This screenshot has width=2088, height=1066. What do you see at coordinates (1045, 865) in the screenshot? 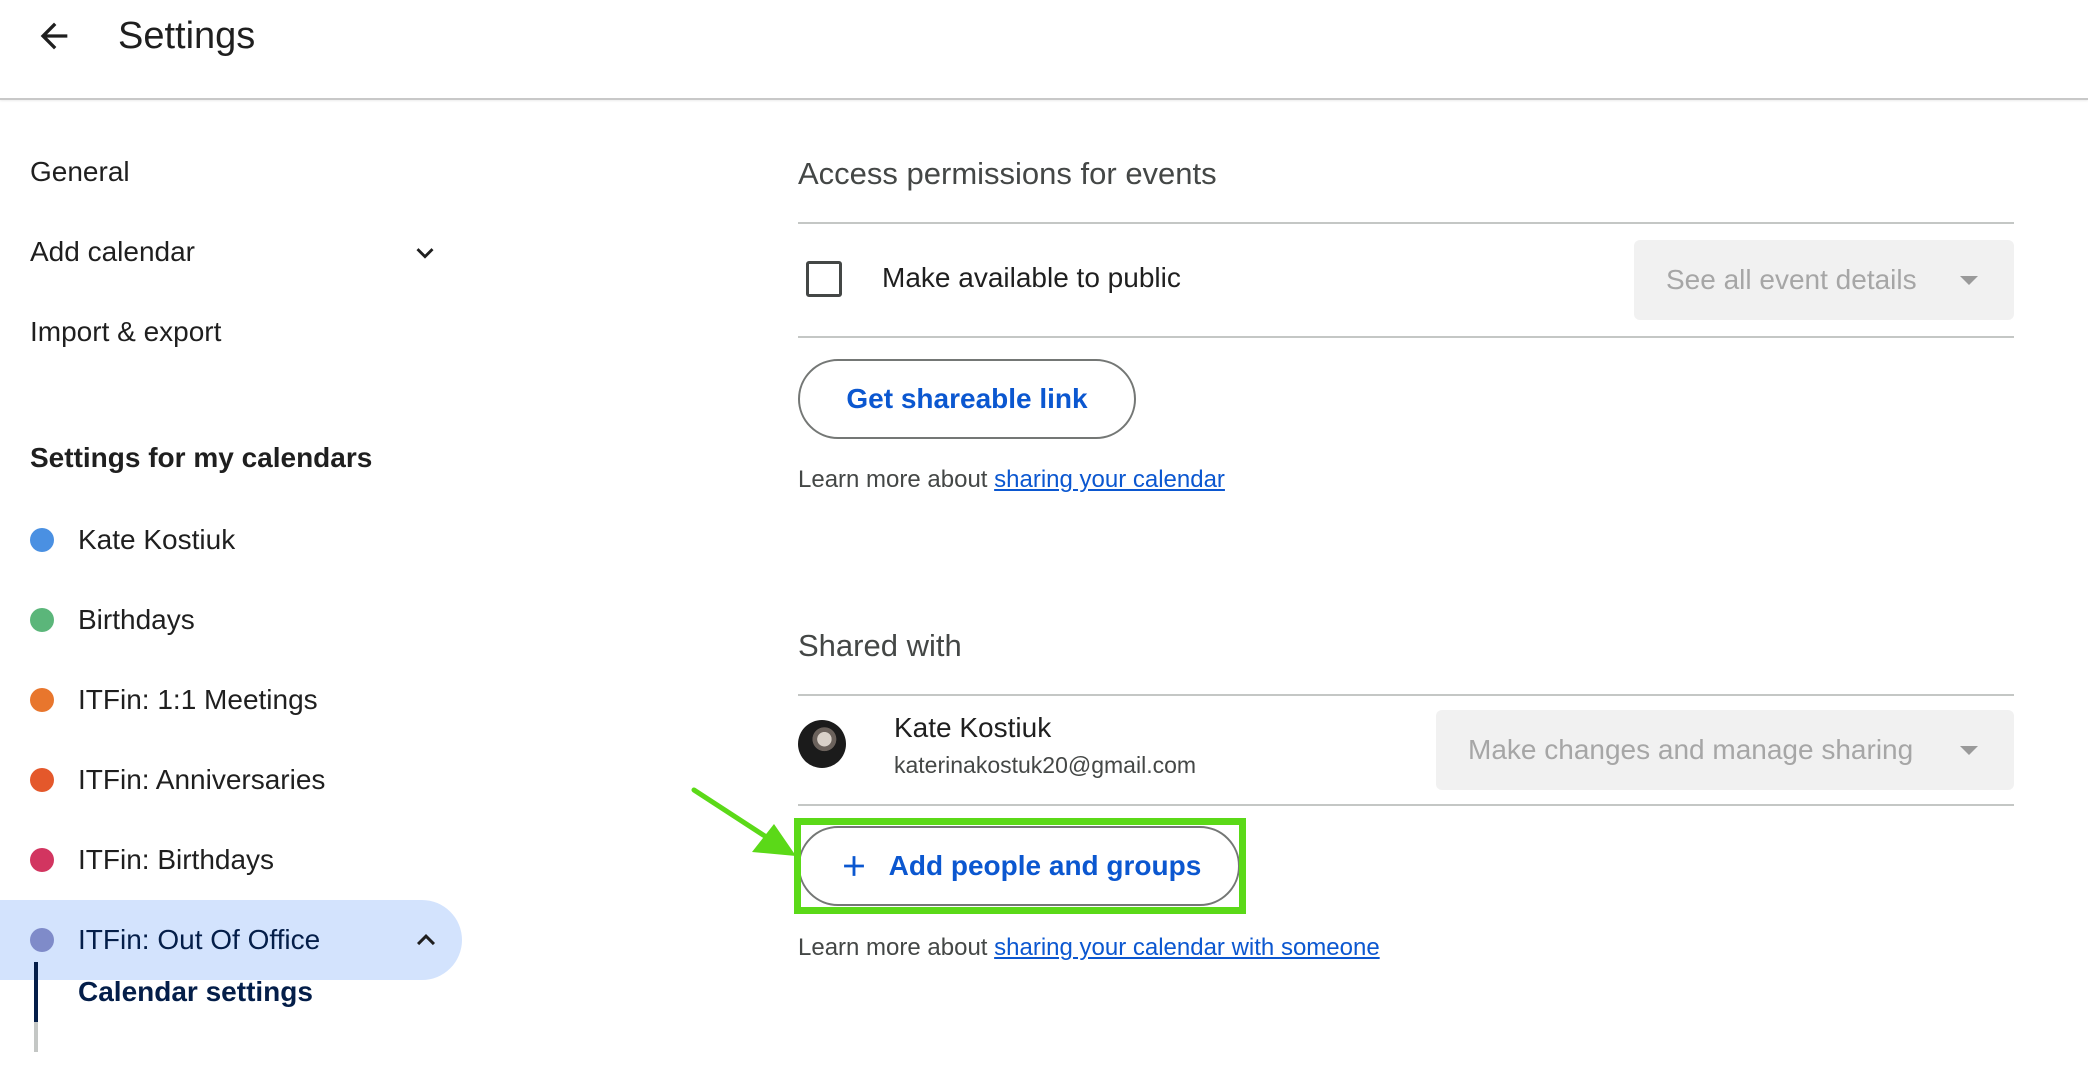
I see `add-people-label: Add people and groups` at bounding box center [1045, 865].